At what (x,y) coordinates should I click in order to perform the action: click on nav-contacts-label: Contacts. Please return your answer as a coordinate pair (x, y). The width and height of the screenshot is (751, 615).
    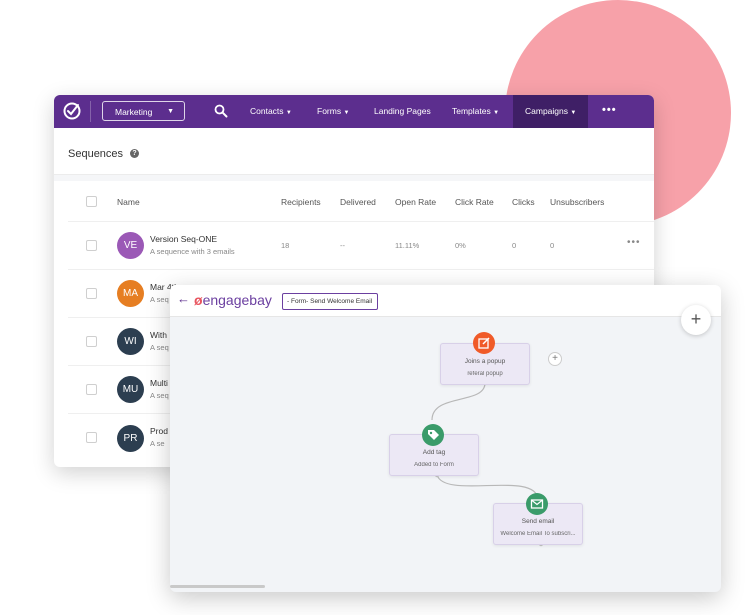
    Looking at the image, I should click on (267, 111).